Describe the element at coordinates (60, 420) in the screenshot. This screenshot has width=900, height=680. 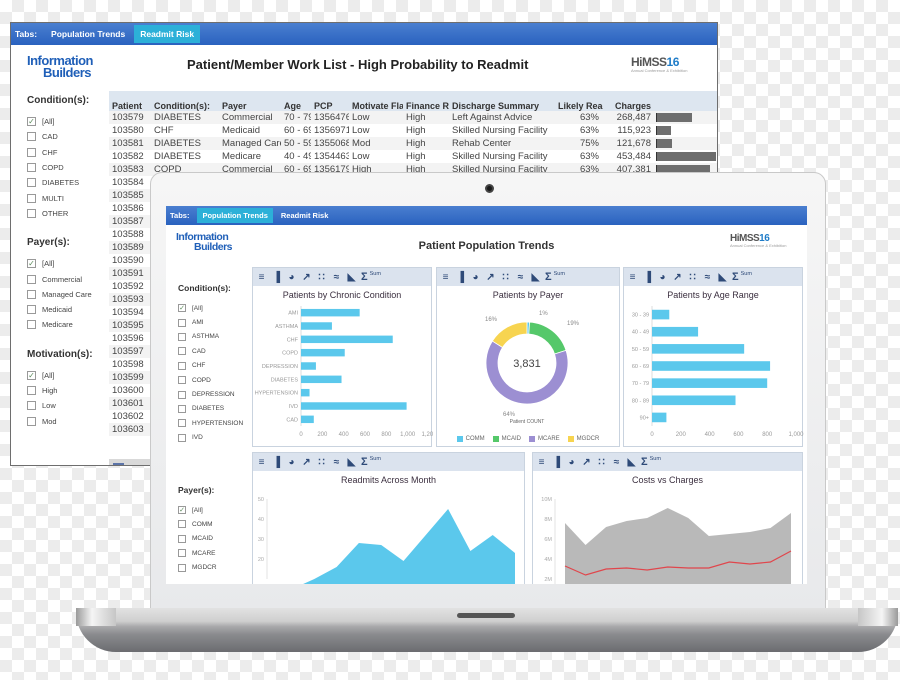
I see `filter-option: Mod` at that location.